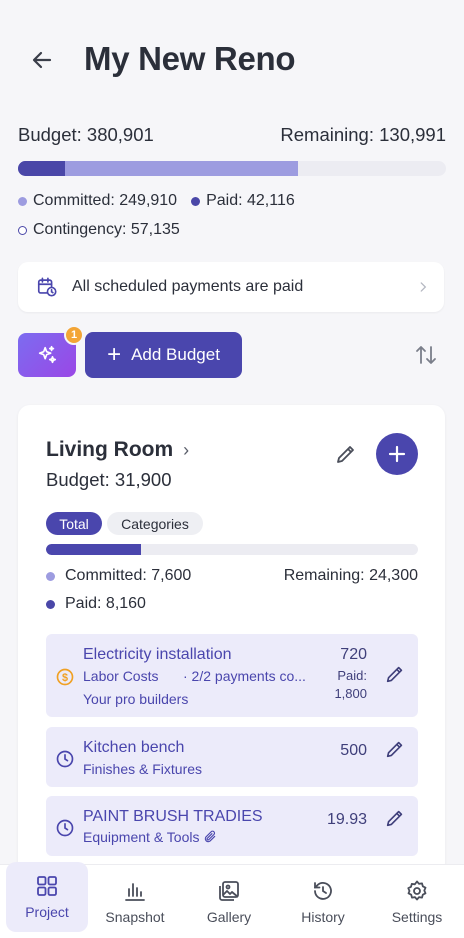 The width and height of the screenshot is (464, 938). I want to click on total-budget: Budget: 380,901, so click(86, 134).